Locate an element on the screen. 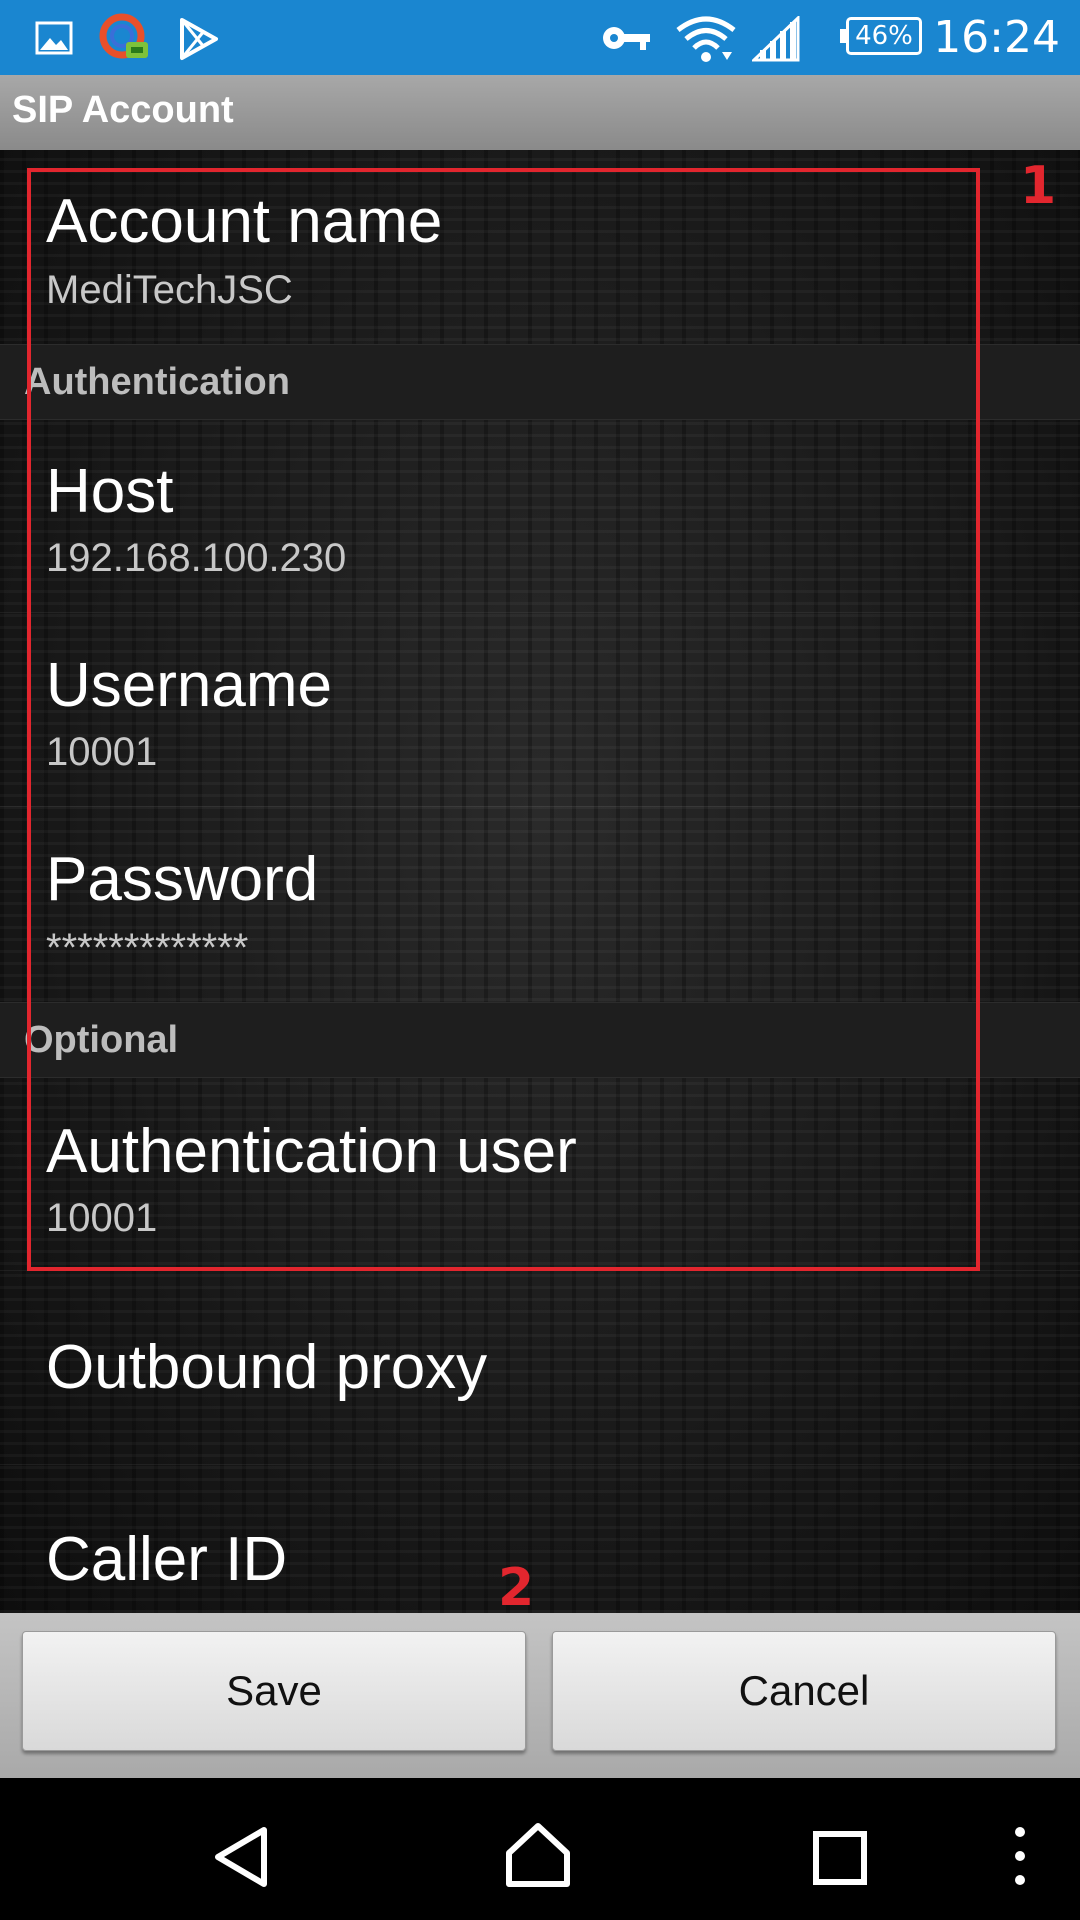 This screenshot has width=1080, height=1920. gallery-icon is located at coordinates (54, 40).